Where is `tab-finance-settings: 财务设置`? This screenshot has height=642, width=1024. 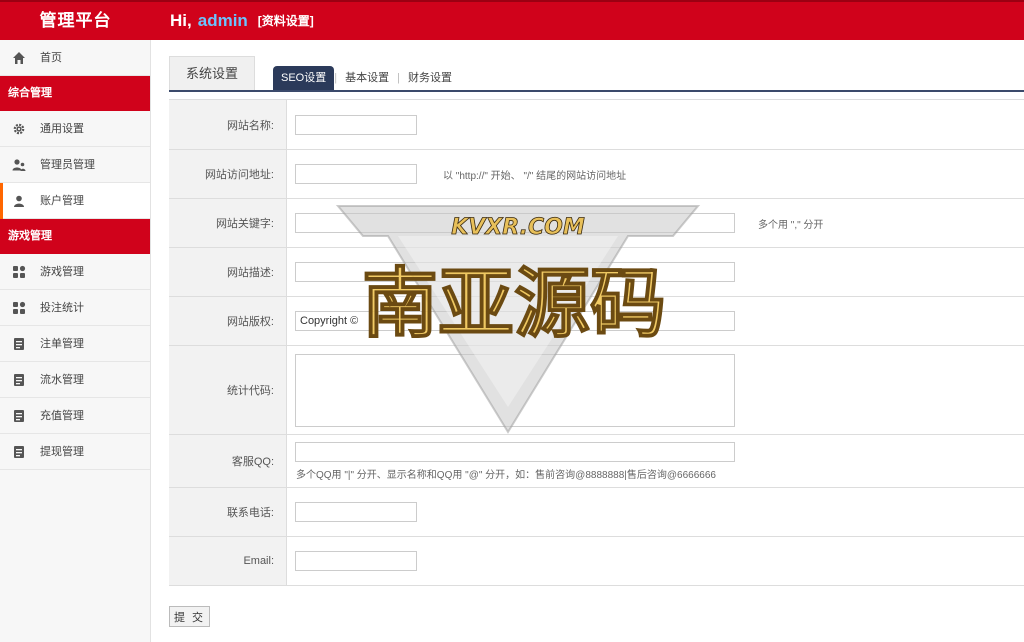
tab-finance-settings: 财务设置 is located at coordinates (430, 78).